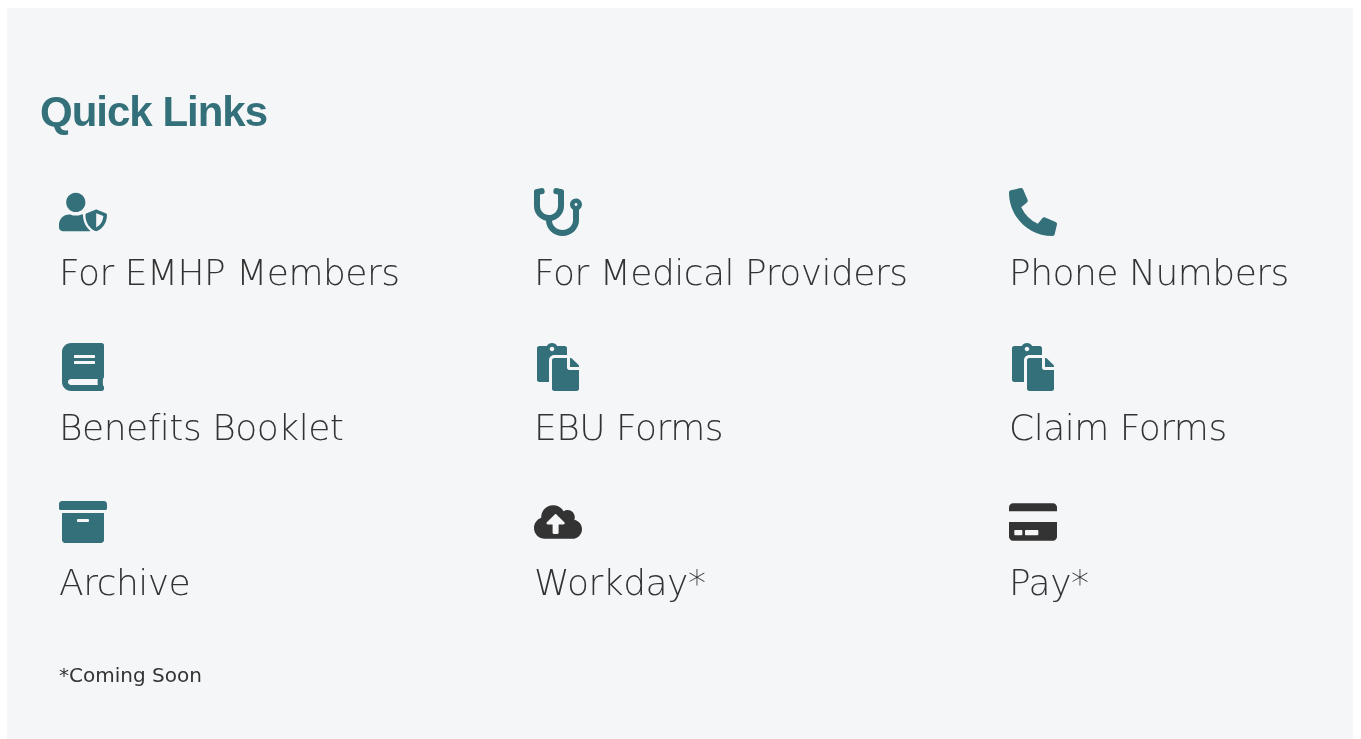 The image size is (1361, 739). What do you see at coordinates (296, 394) in the screenshot?
I see `quick-link: Benefits Booklet` at bounding box center [296, 394].